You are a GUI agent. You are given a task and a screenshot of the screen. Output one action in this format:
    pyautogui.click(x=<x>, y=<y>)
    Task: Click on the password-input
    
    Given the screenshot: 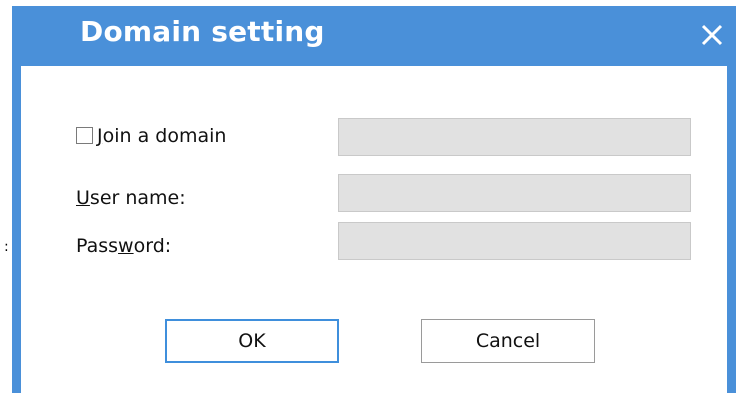 What is the action you would take?
    pyautogui.click(x=514, y=241)
    